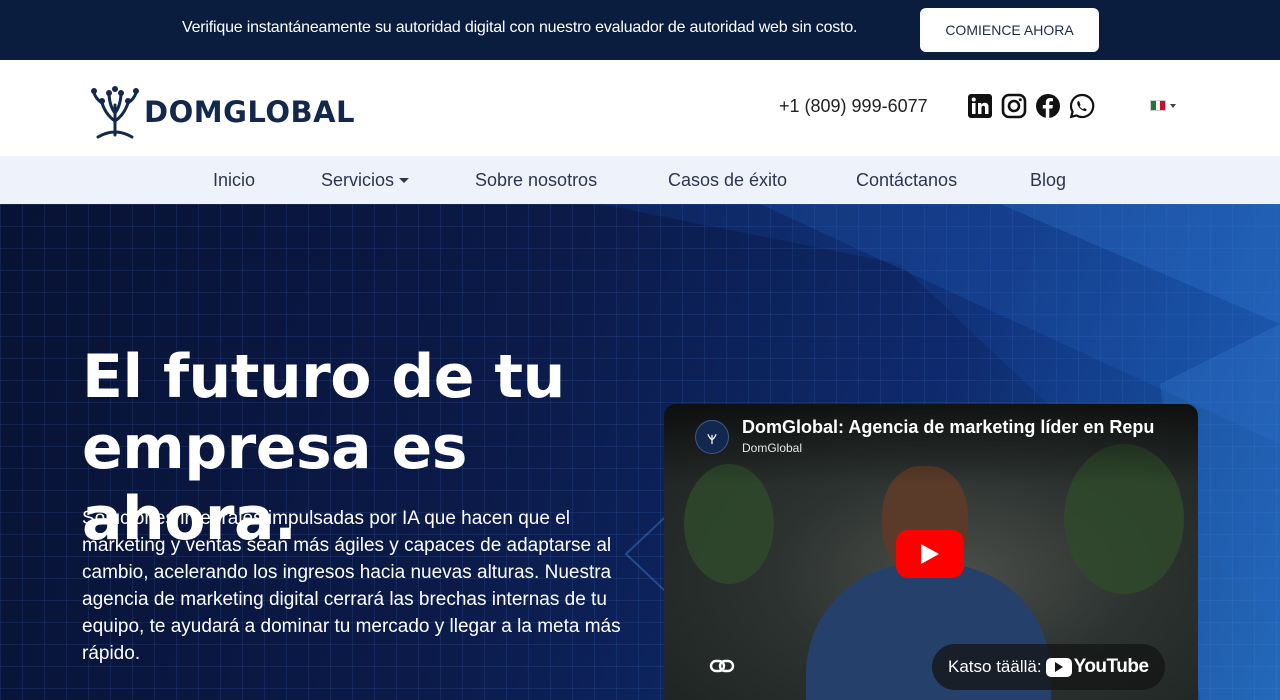 The height and width of the screenshot is (700, 1280). Describe the element at coordinates (853, 106) in the screenshot. I see `phone-number: +1 (809) 999-6077` at that location.